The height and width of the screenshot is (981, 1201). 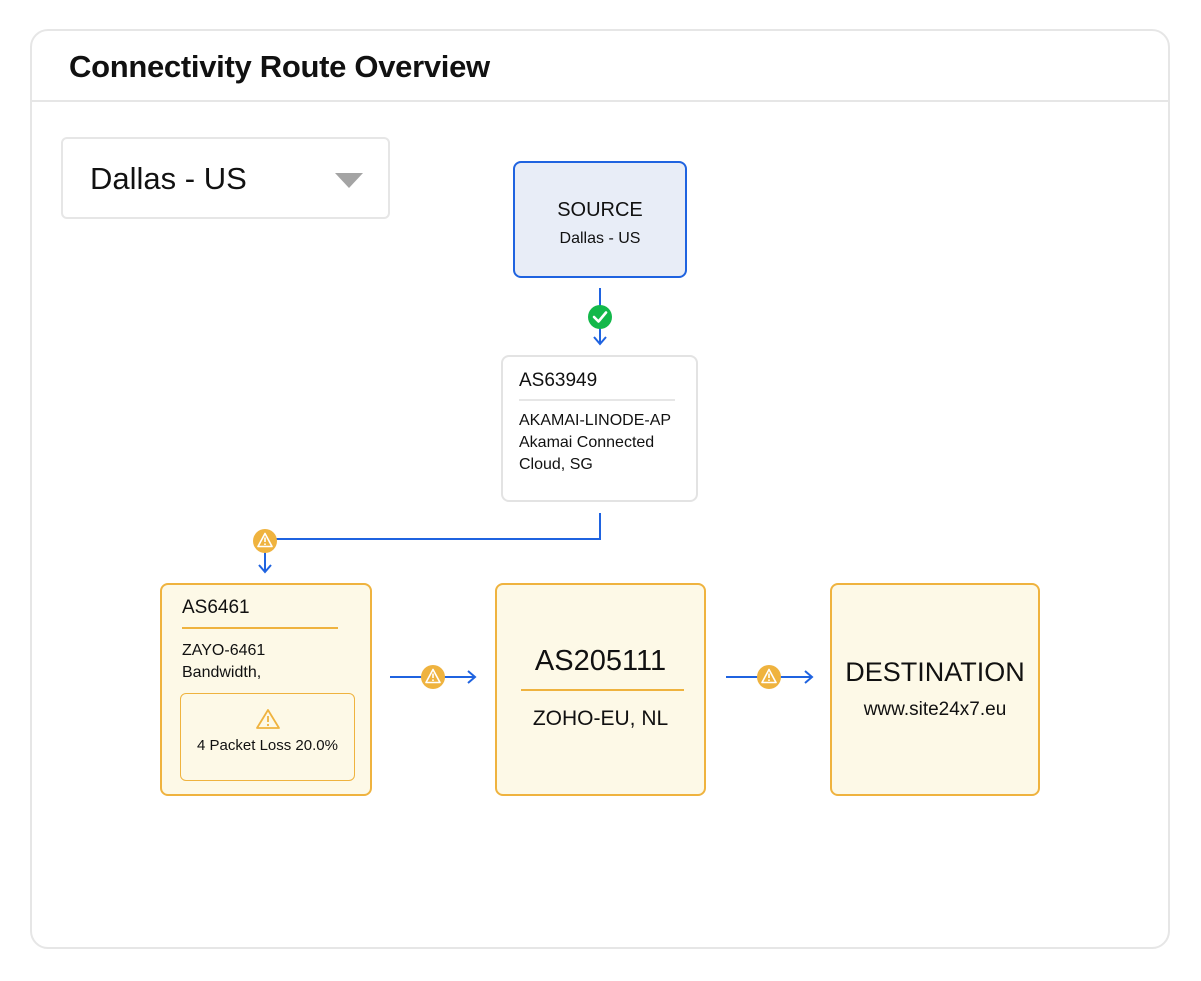 I want to click on as63949-node-line: Akamai Connected, so click(x=587, y=442).